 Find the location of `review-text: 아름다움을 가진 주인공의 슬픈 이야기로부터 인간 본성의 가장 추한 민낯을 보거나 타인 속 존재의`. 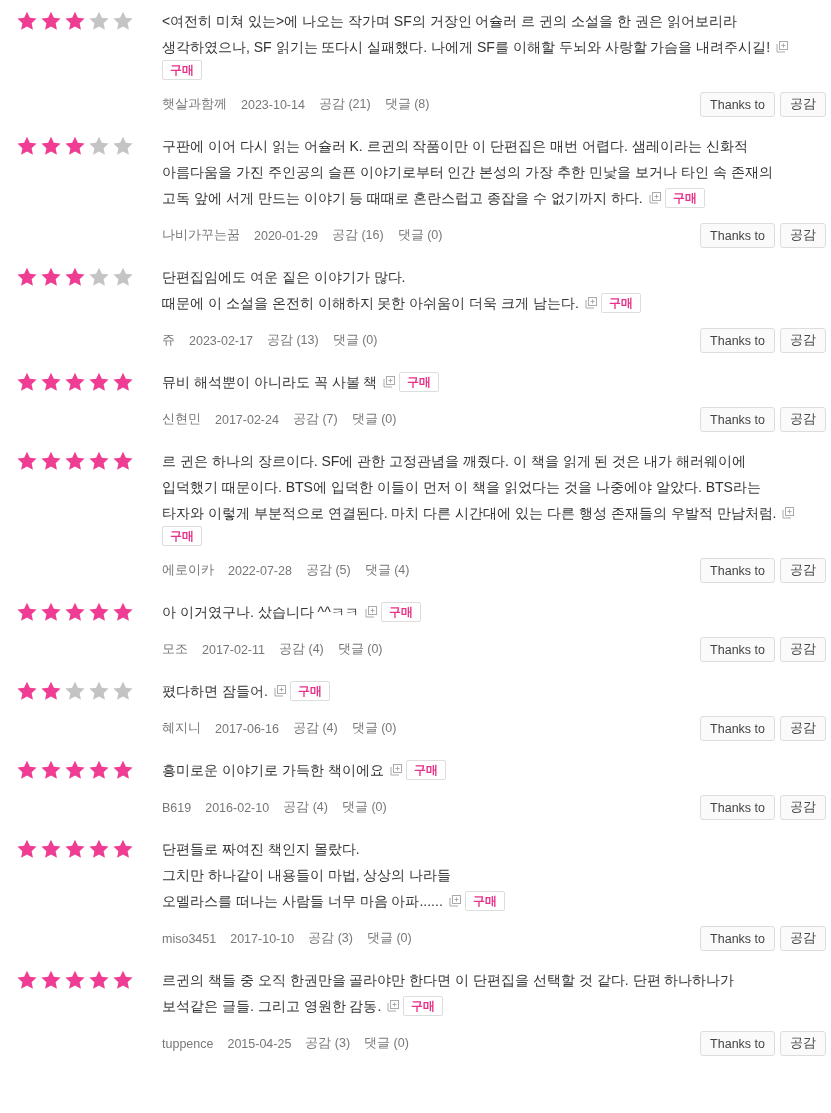

review-text: 아름다움을 가진 주인공의 슬픈 이야기로부터 인간 본성의 가장 추한 민낯을 보거나 타인 속 존재의 is located at coordinates (468, 172).